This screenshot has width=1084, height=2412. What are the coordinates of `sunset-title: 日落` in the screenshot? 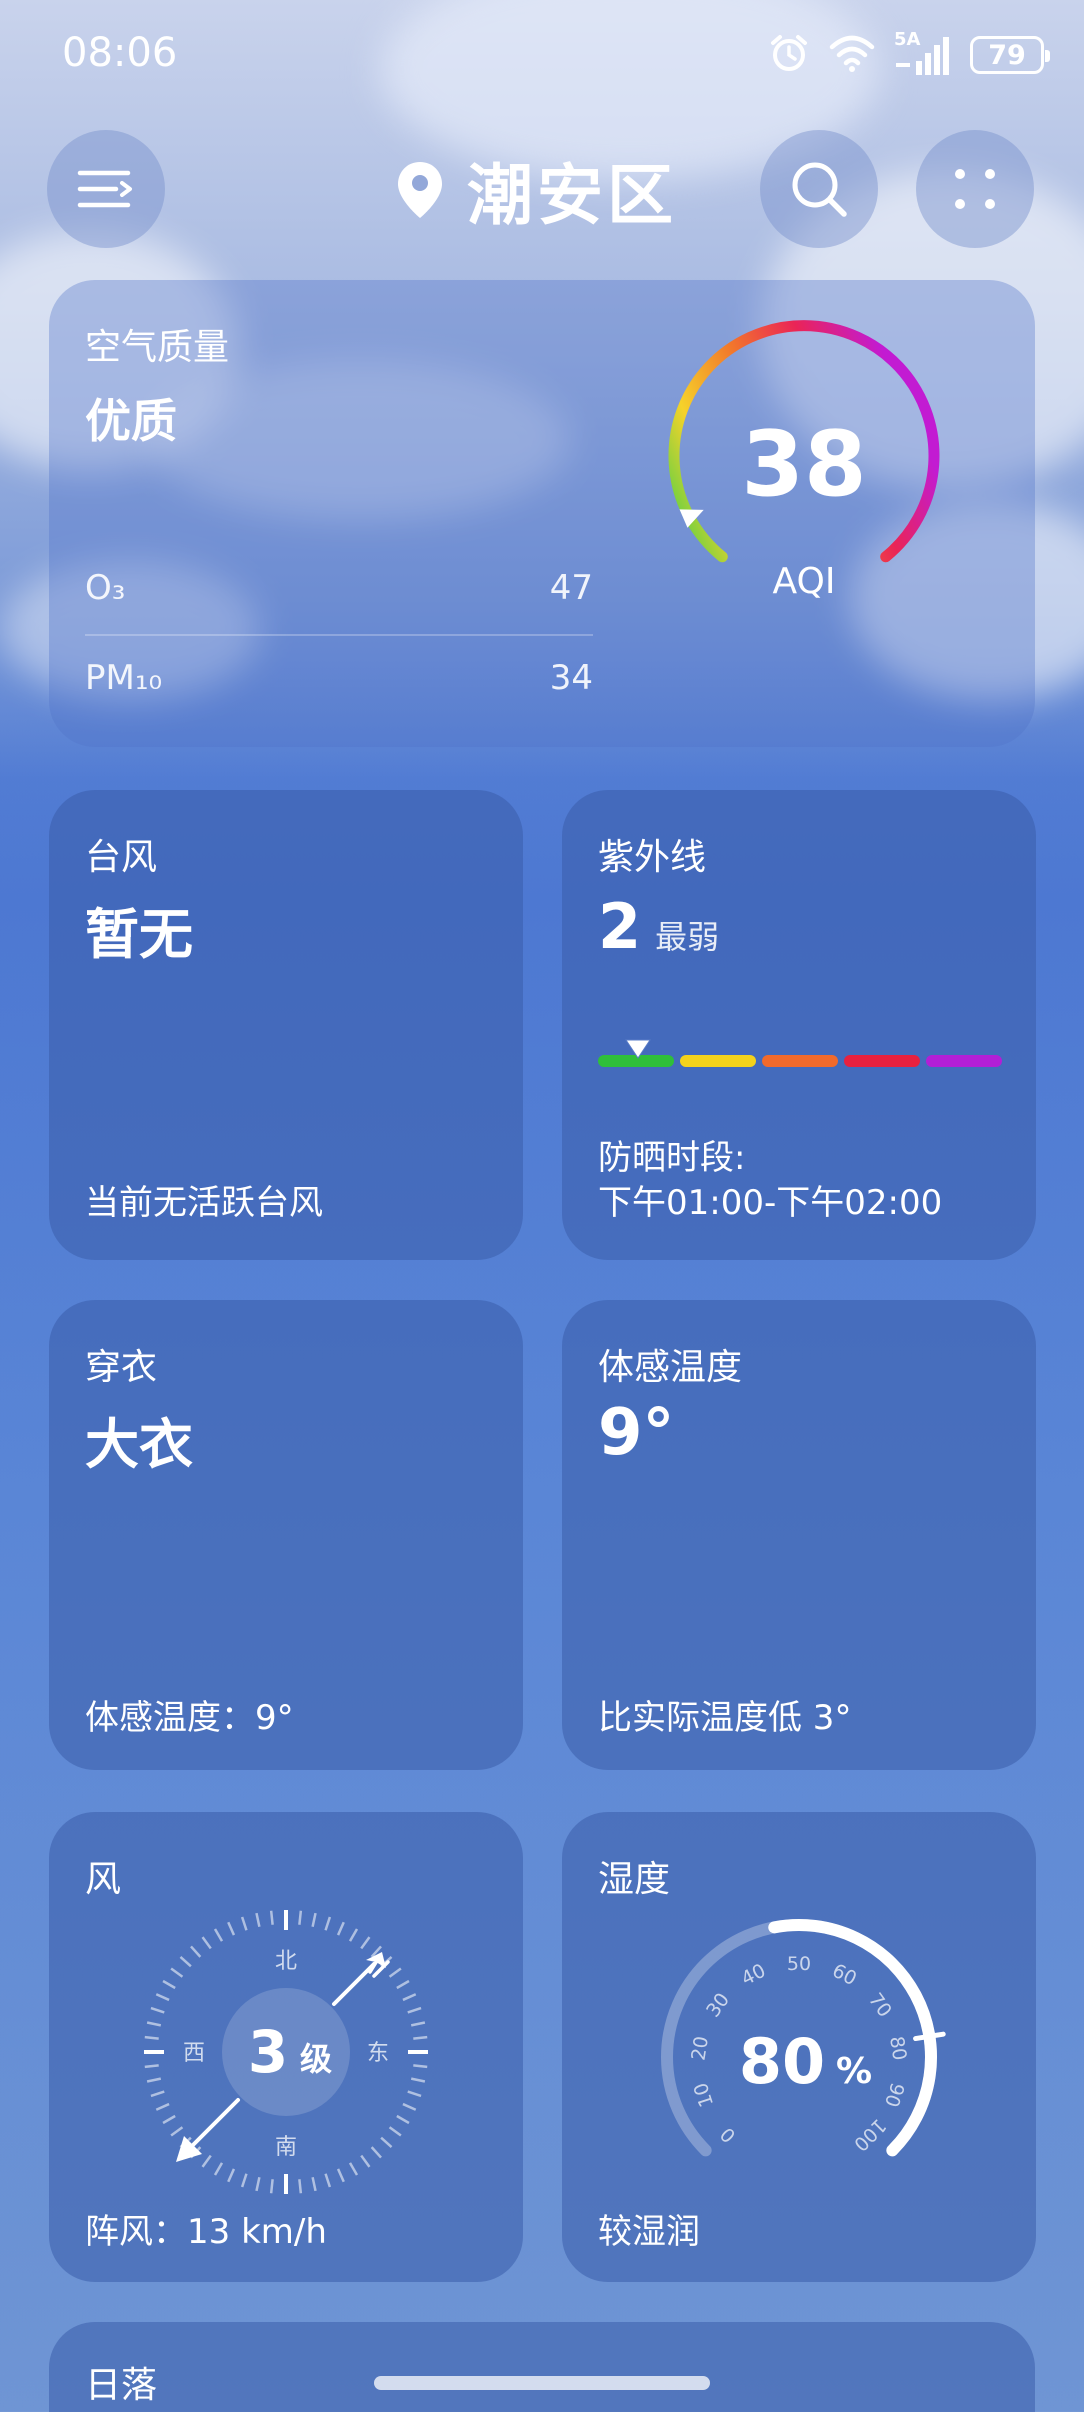 It's located at (121, 2385).